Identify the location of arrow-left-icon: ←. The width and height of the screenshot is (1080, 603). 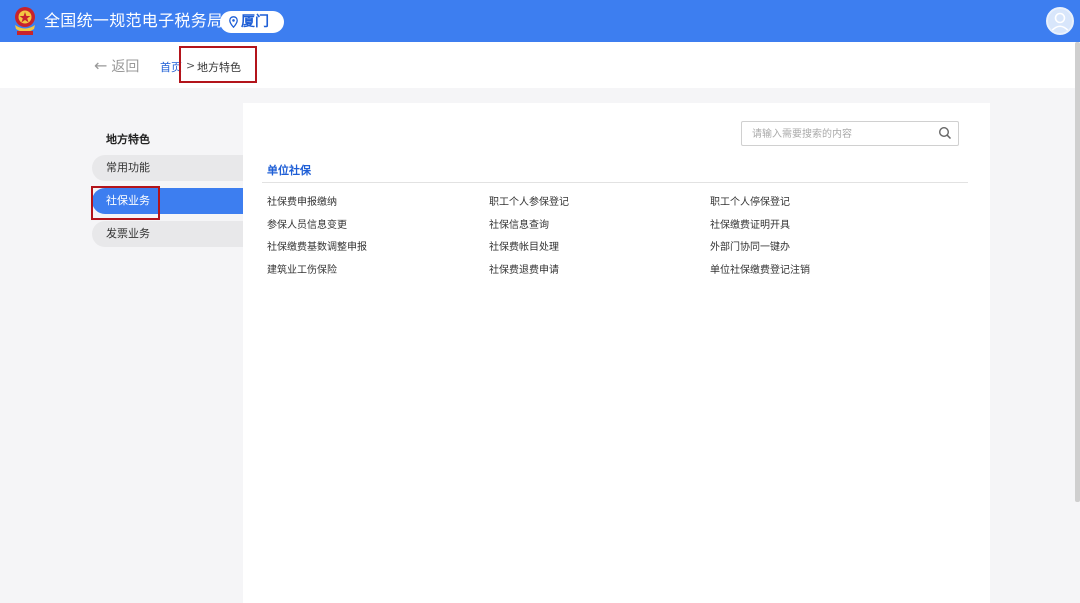
(101, 65).